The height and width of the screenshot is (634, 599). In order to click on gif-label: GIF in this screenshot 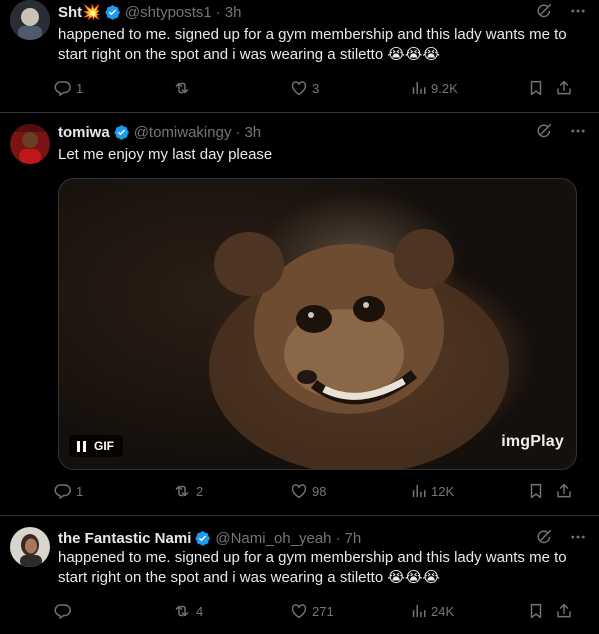, I will do `click(104, 446)`.